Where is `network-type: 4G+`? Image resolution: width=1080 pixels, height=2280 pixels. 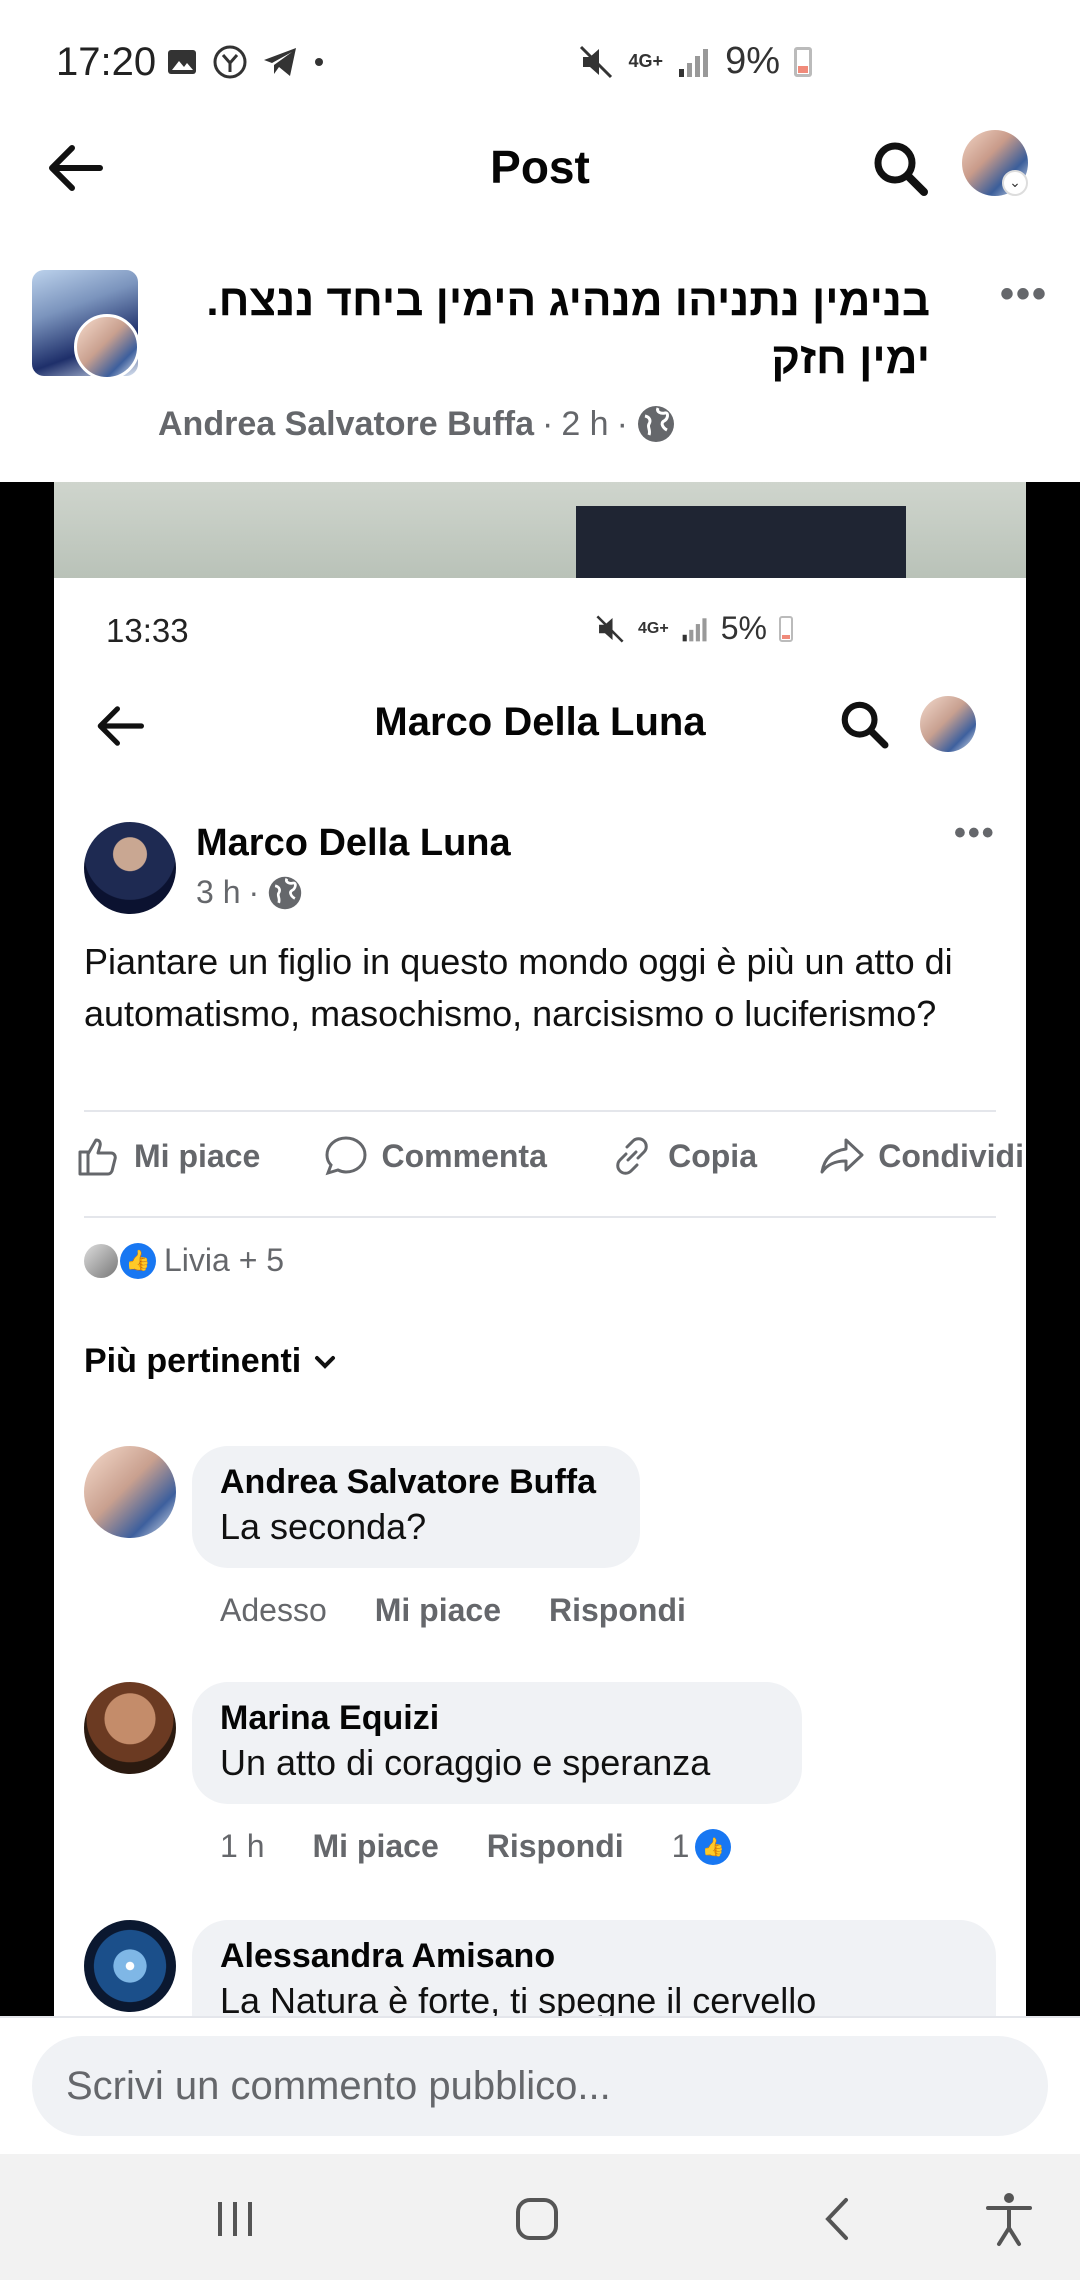
network-type: 4G+ is located at coordinates (646, 61).